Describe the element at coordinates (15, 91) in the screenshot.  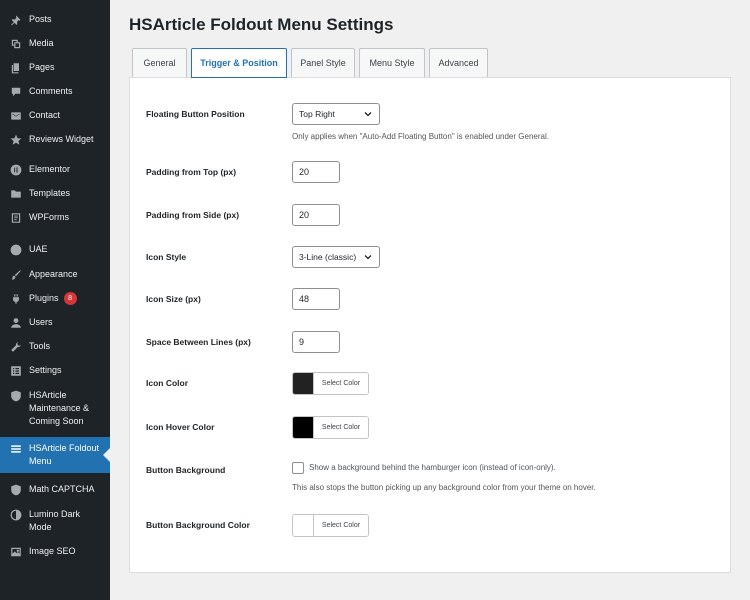
I see `comments-icon` at that location.